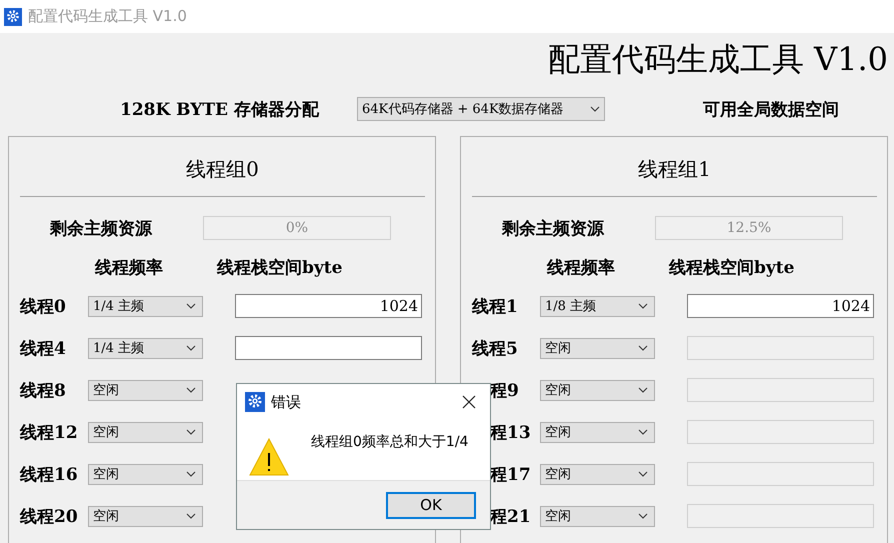  What do you see at coordinates (286, 402) in the screenshot?
I see `dialog-title: 错误` at bounding box center [286, 402].